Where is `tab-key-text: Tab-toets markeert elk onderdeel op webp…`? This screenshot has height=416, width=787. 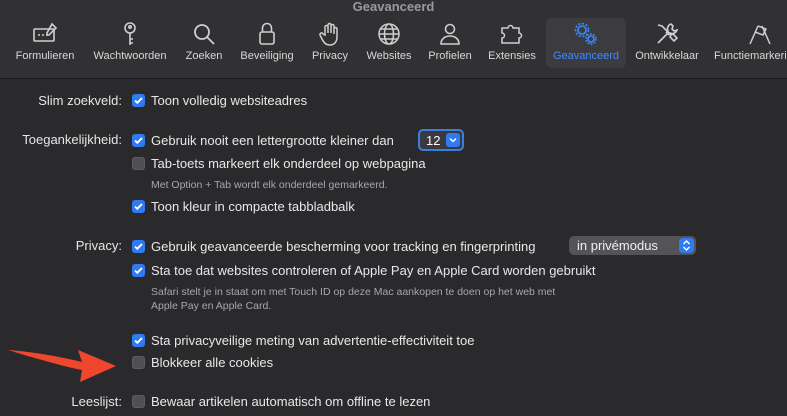 tab-key-text: Tab-toets markeert elk onderdeel op webp… is located at coordinates (288, 163).